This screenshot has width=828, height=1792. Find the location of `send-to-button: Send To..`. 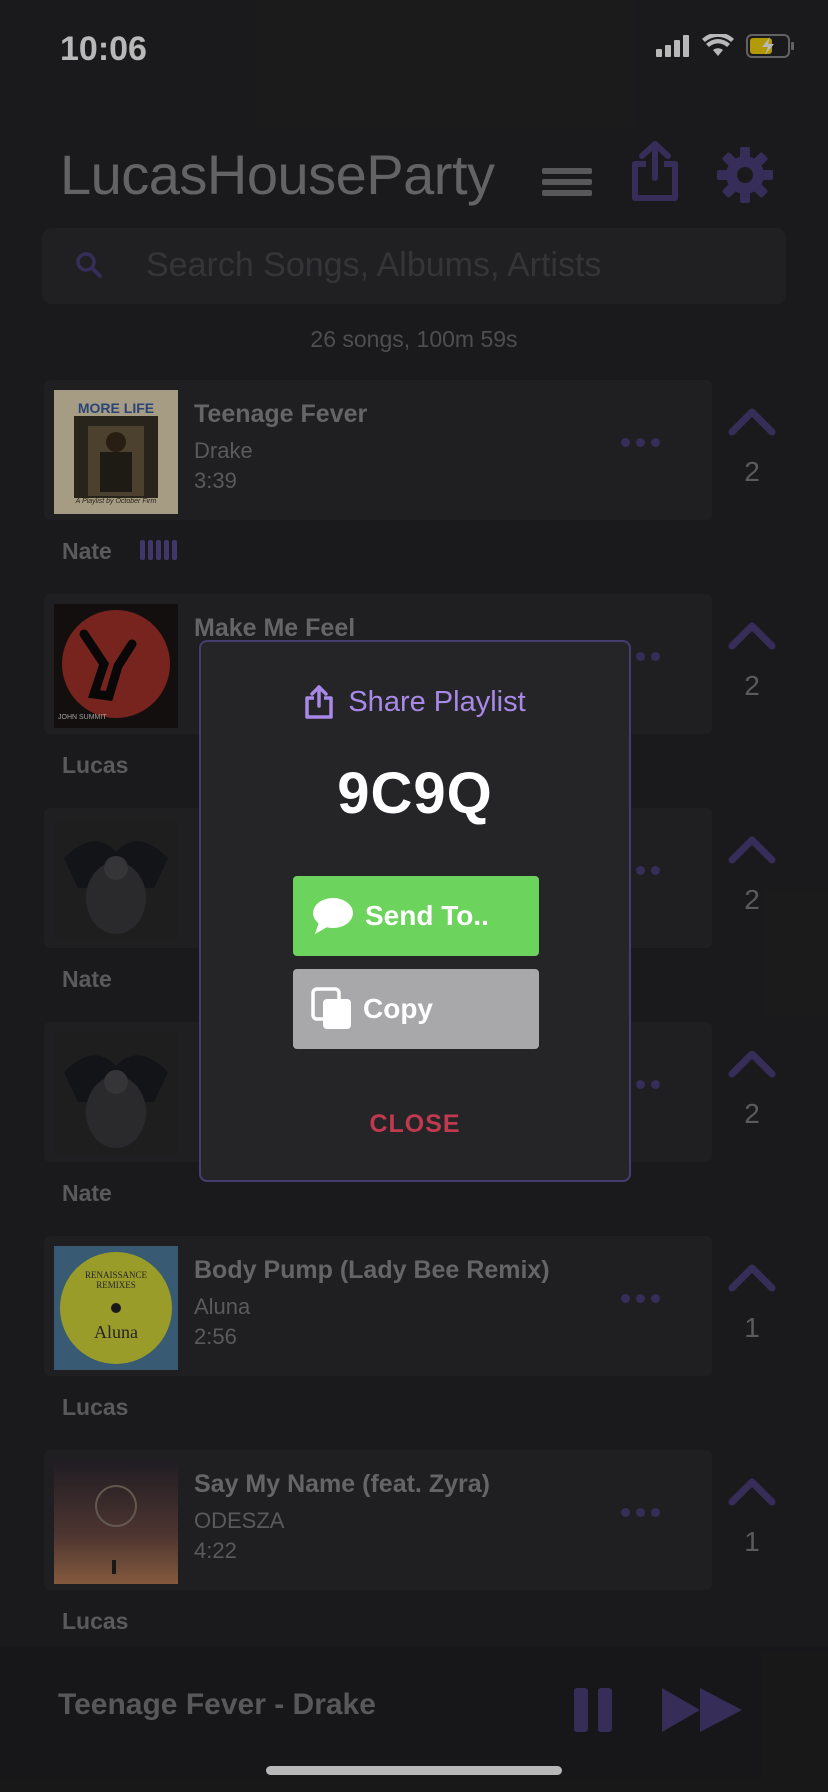

send-to-button: Send To.. is located at coordinates (416, 916).